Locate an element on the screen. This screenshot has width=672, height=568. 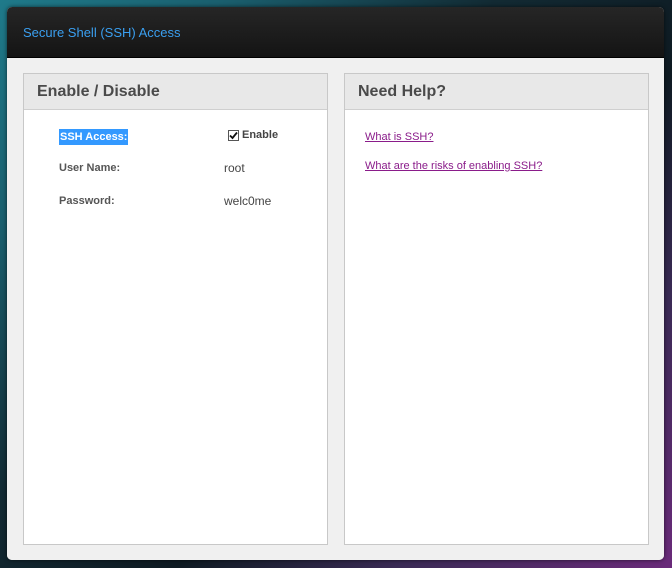
password-row: Password: welc0me is located at coordinates (188, 202).